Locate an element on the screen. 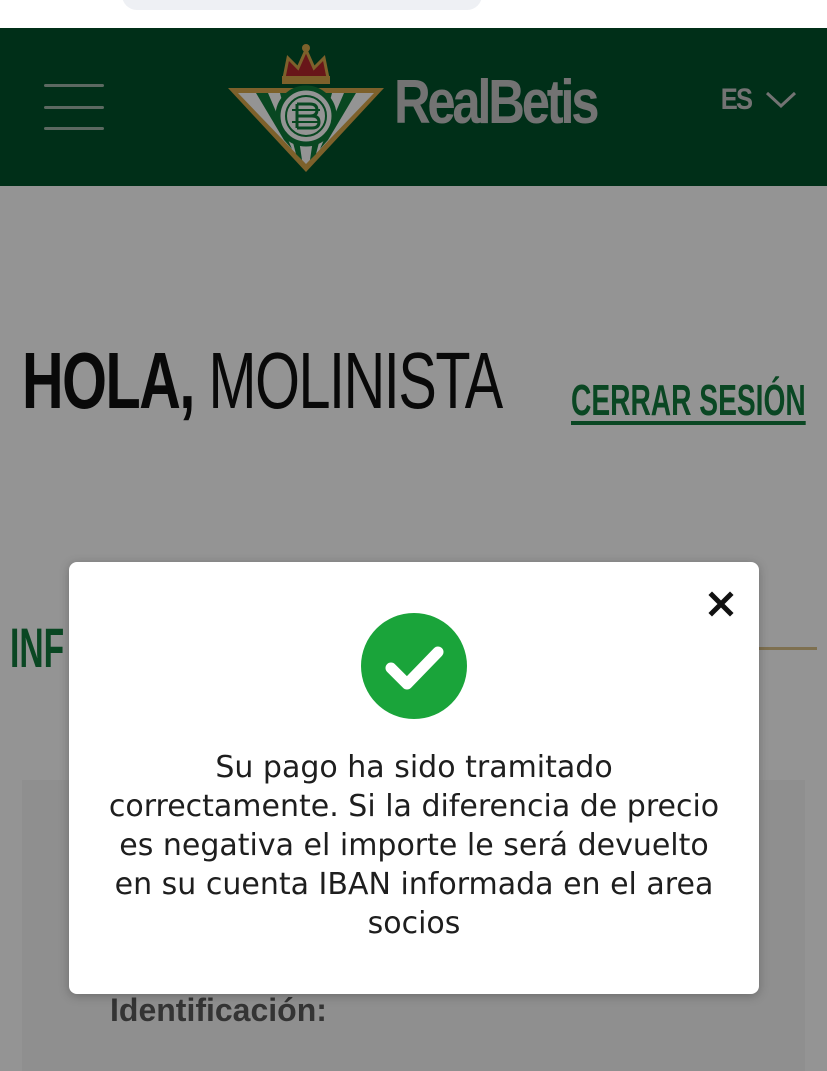  check-circle-icon is located at coordinates (414, 666).